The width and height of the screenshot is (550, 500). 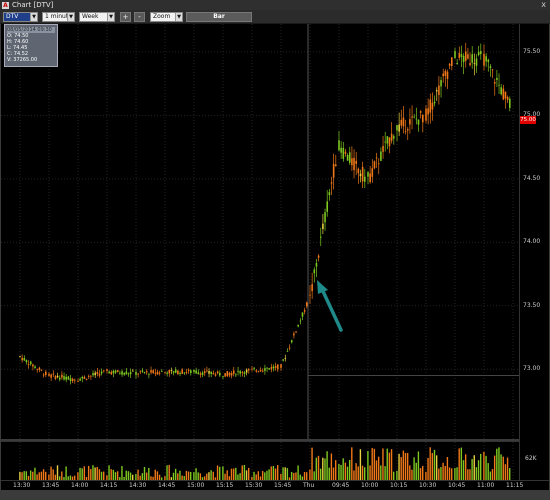 I want to click on time-tick-label: 10:00, so click(x=370, y=485).